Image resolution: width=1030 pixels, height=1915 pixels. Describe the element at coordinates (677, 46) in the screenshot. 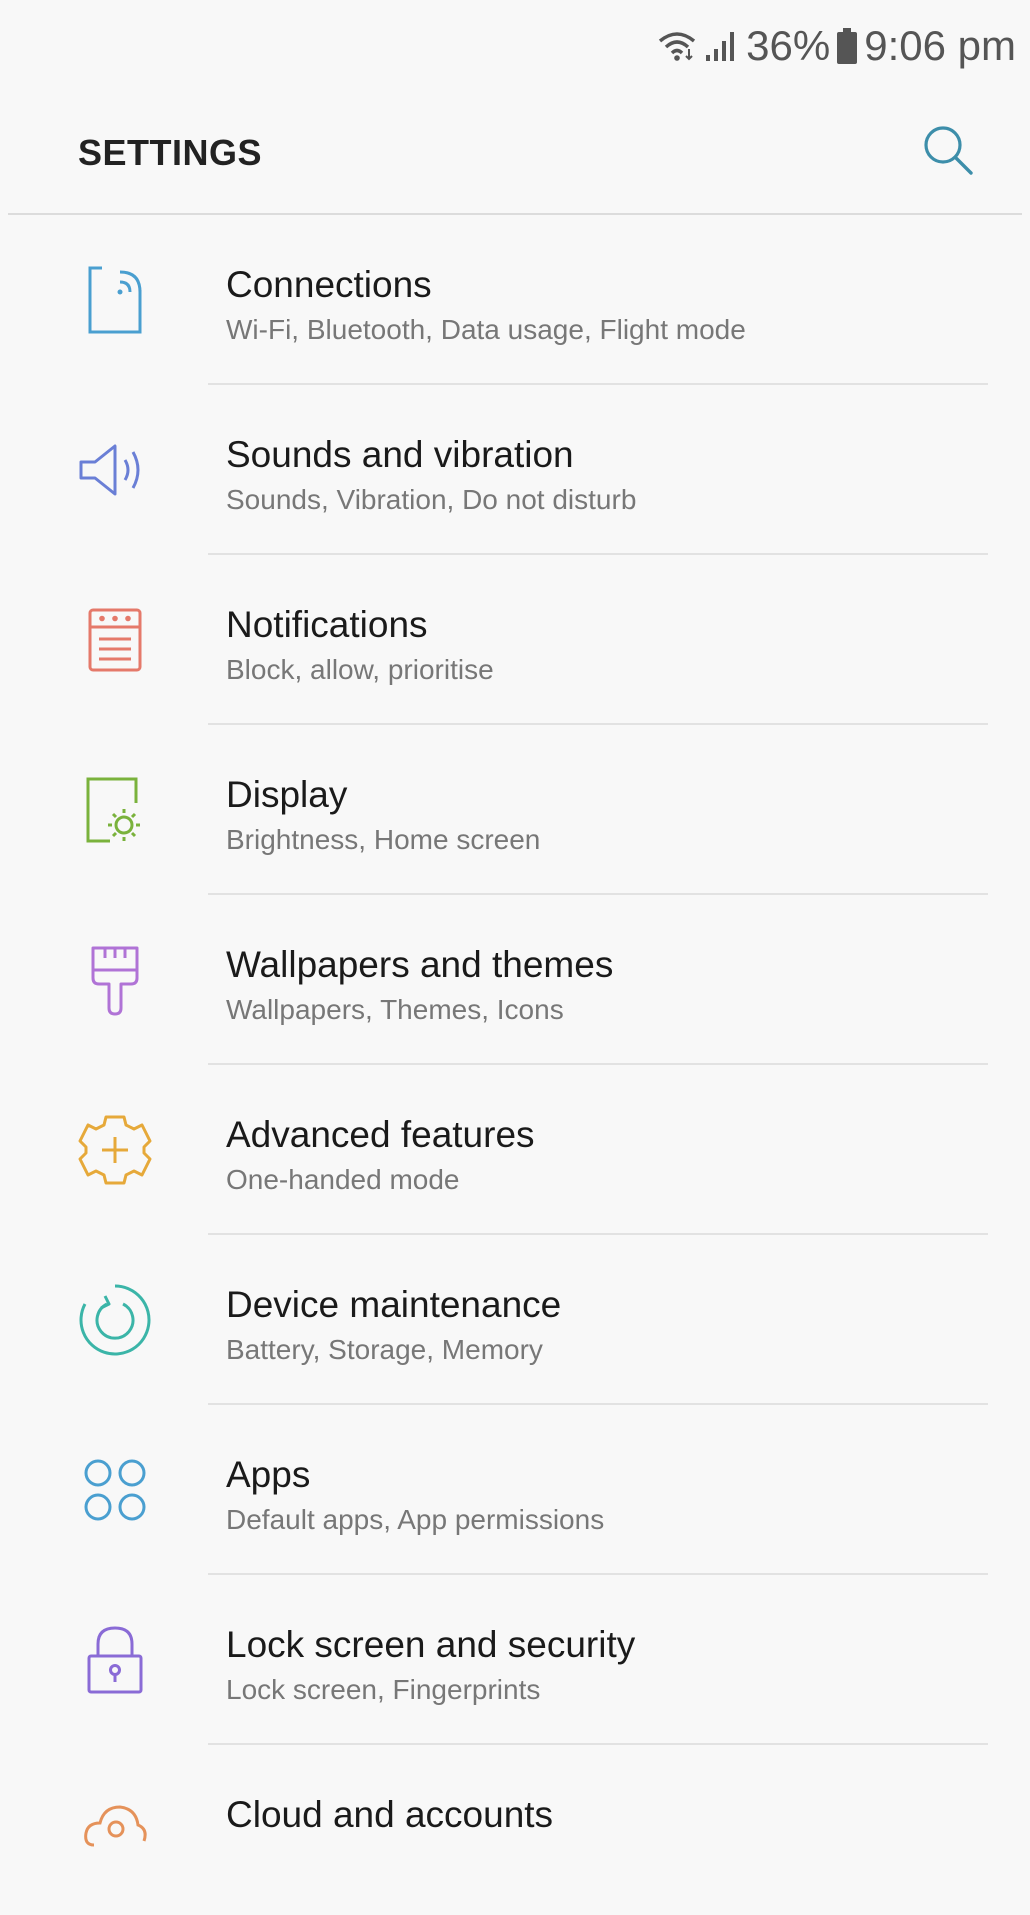

I see `wifi-icon` at that location.